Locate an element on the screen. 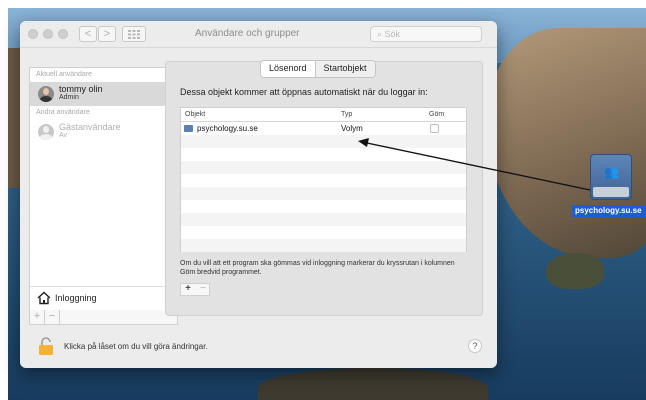 Image resolution: width=646 pixels, height=400 pixels. house-icon is located at coordinates (44, 298).